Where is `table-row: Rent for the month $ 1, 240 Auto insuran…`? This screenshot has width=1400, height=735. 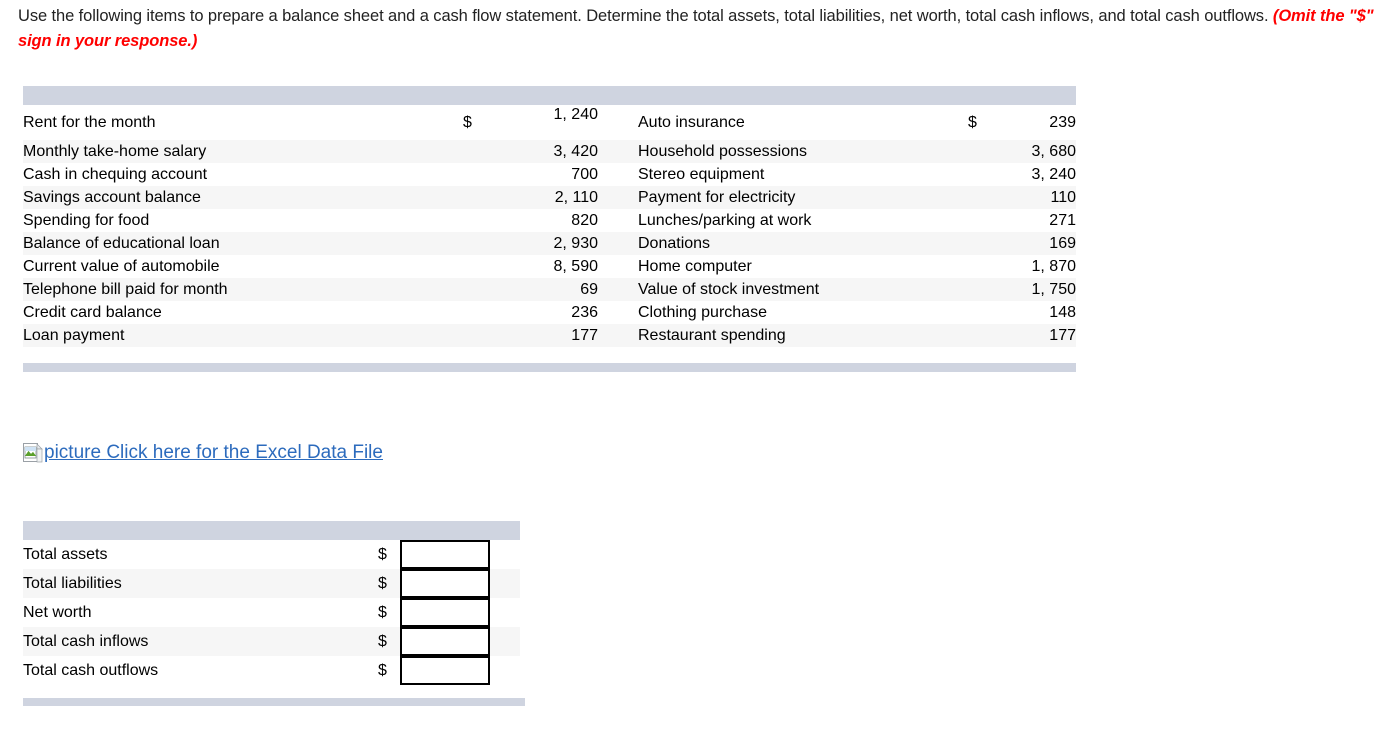
table-row: Rent for the month $ 1, 240 Auto insuran… is located at coordinates (549, 122).